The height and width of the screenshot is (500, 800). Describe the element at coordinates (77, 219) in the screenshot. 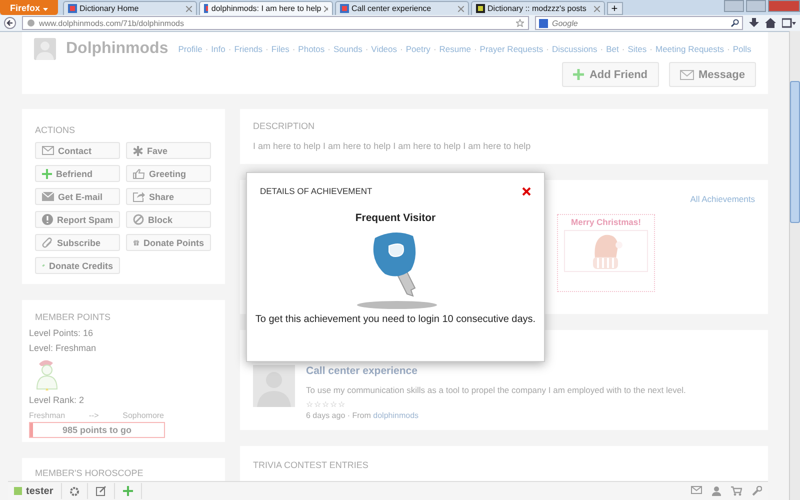

I see `action-button: Report Spam` at that location.